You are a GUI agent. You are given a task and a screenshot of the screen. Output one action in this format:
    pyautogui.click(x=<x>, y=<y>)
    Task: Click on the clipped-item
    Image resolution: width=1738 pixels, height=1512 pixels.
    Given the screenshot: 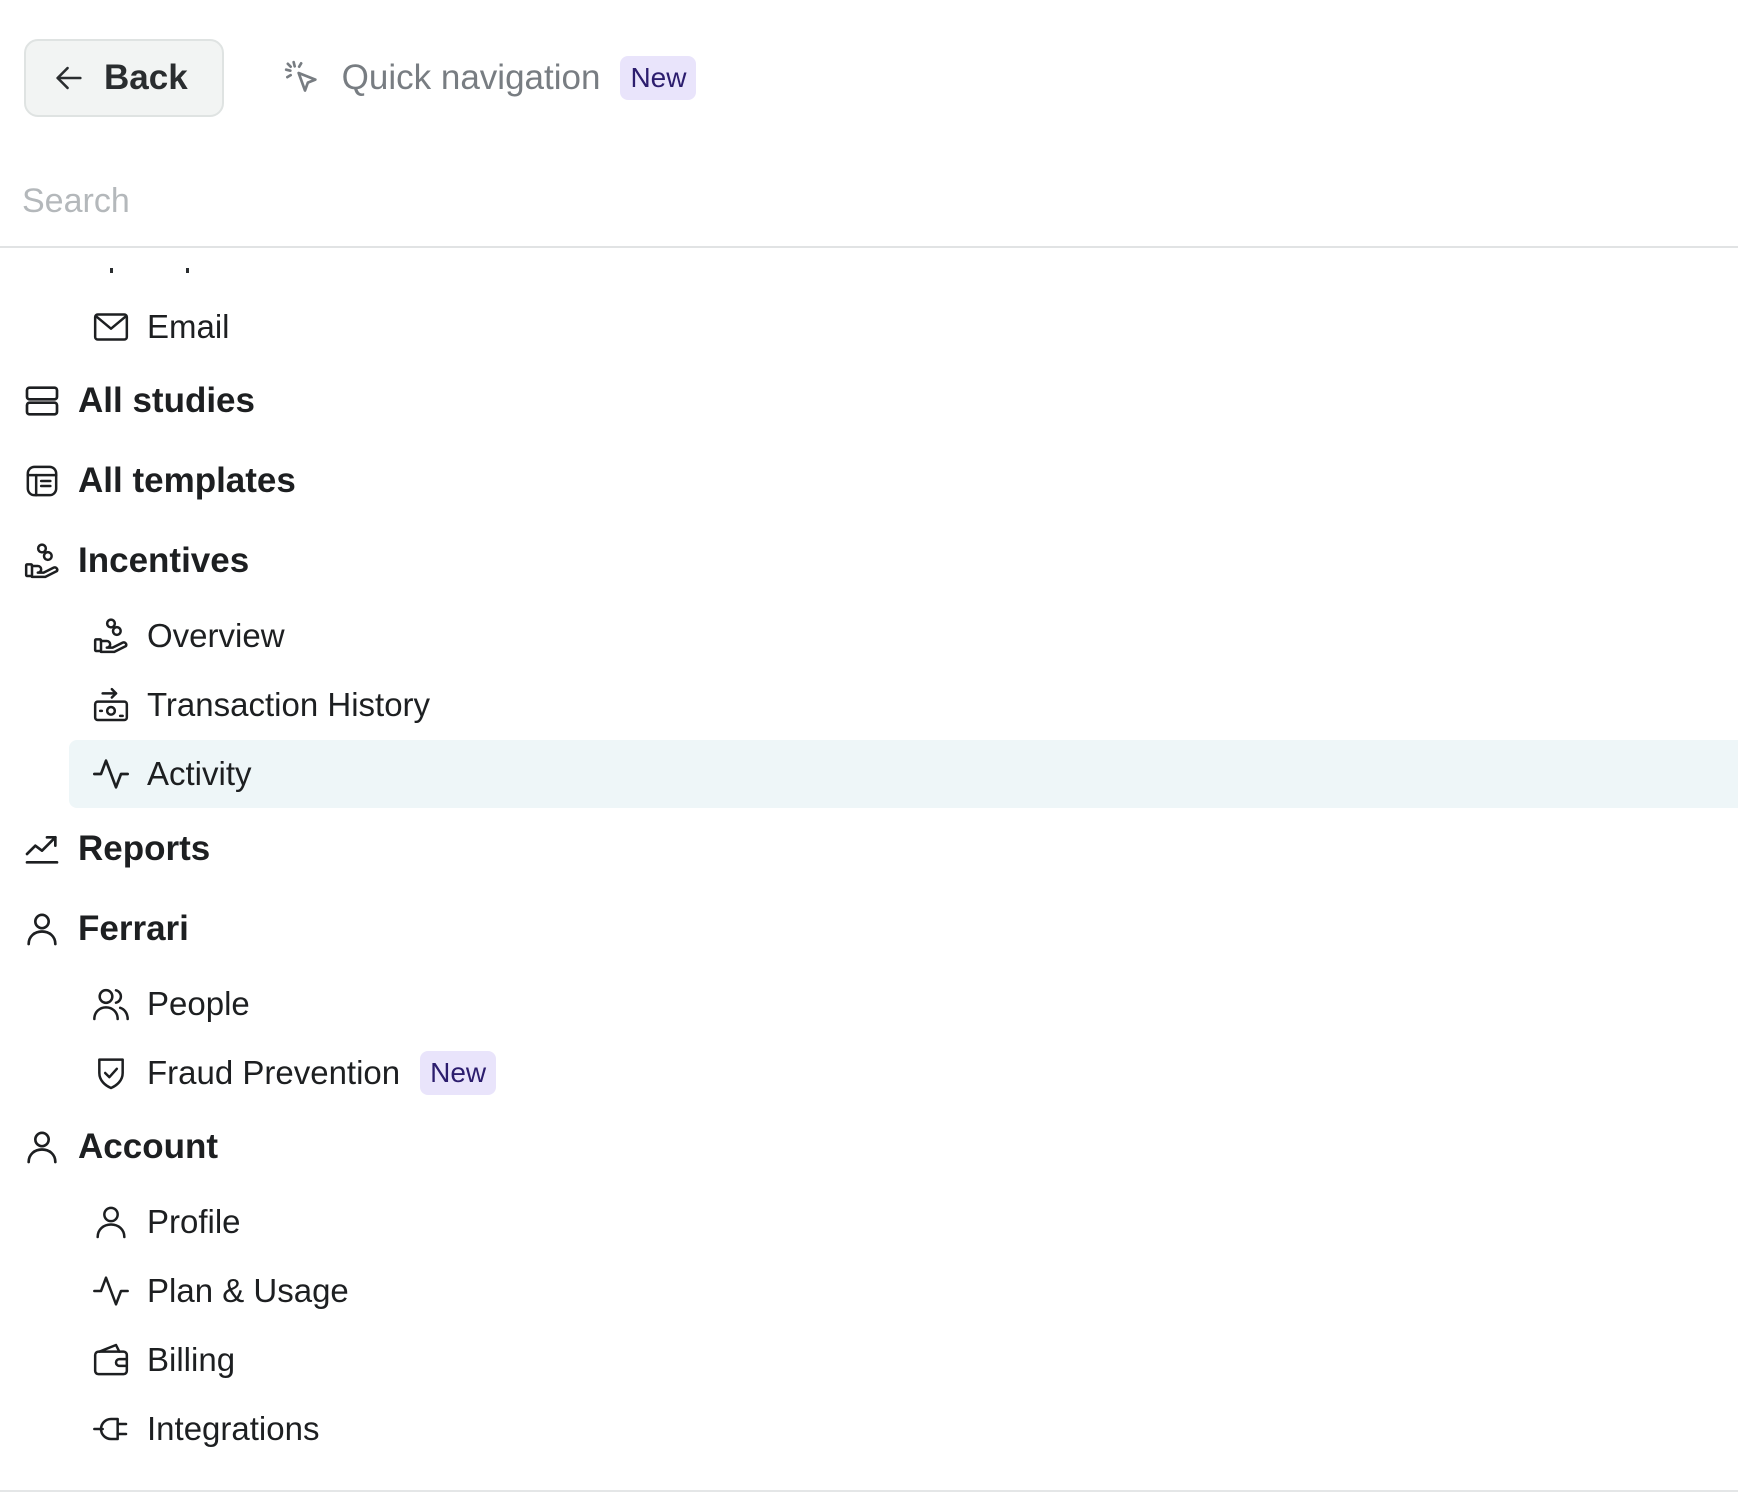 What is the action you would take?
    pyautogui.click(x=869, y=263)
    